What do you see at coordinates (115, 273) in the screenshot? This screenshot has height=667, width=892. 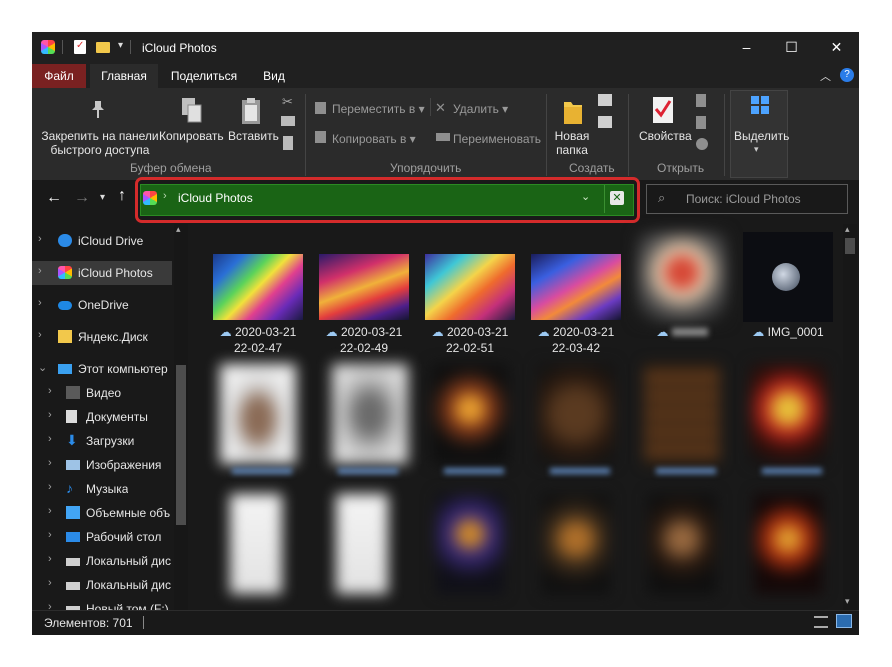 I see `sidebar-item-label: iCloud Photos` at bounding box center [115, 273].